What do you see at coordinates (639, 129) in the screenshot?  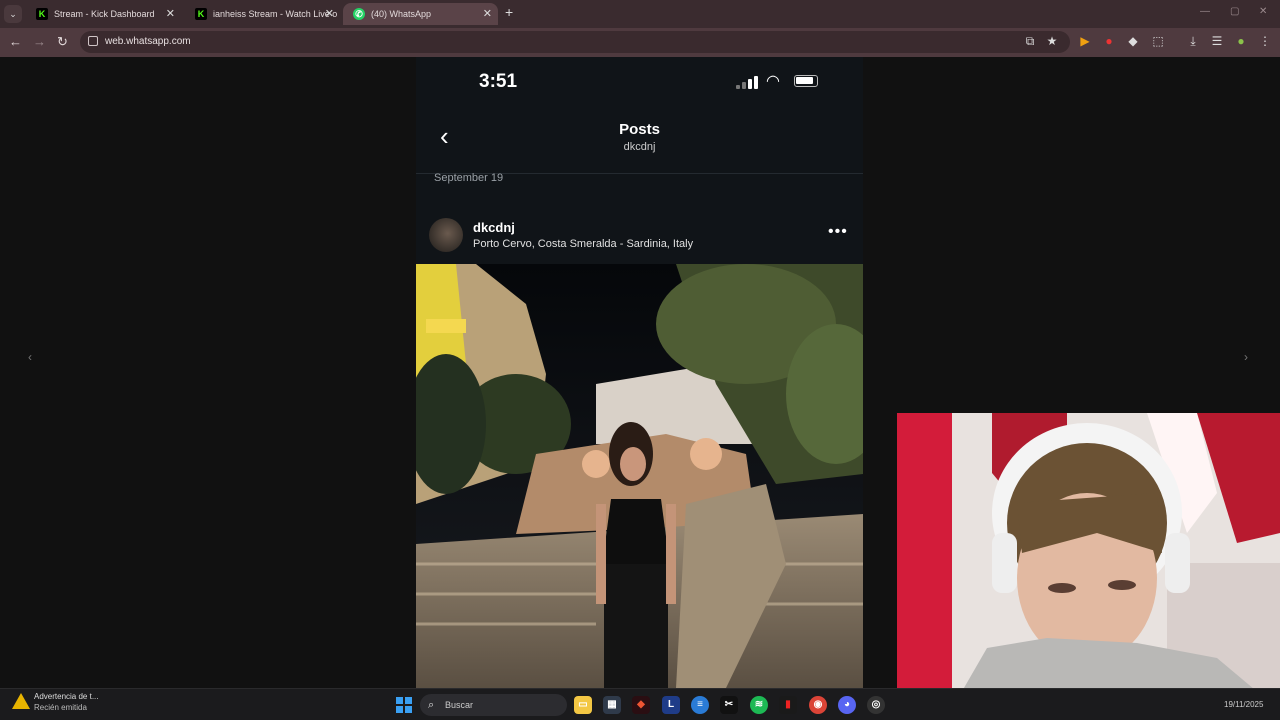 I see `posts-title: Posts` at bounding box center [639, 129].